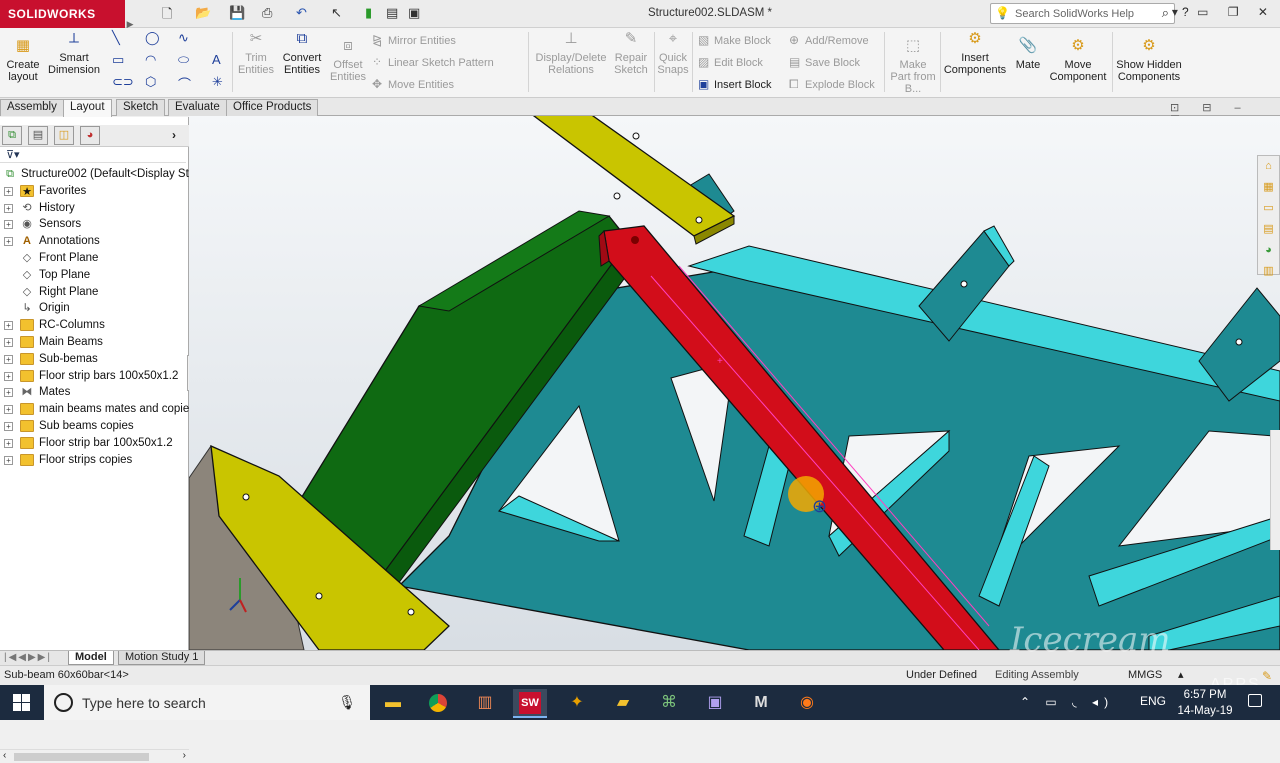 The width and height of the screenshot is (1280, 763). Describe the element at coordinates (1268, 208) in the screenshot. I see `file-explorer-icon: ▭` at that location.